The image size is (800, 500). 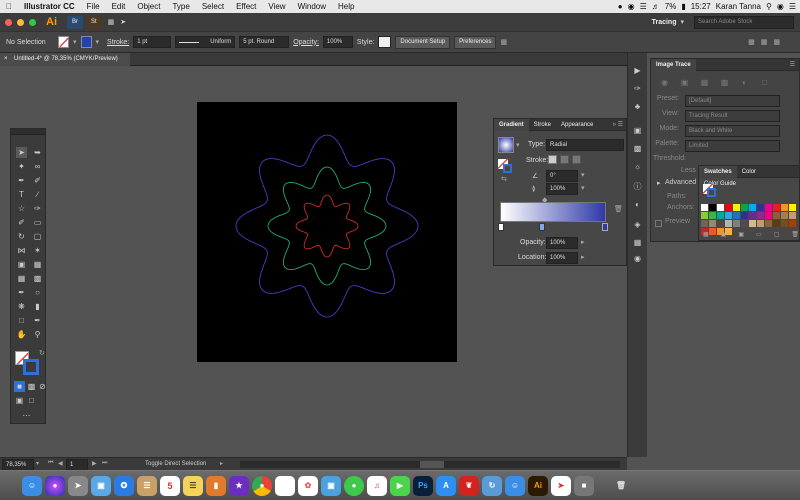 I want to click on palette-select: Limited, so click(x=732, y=146).